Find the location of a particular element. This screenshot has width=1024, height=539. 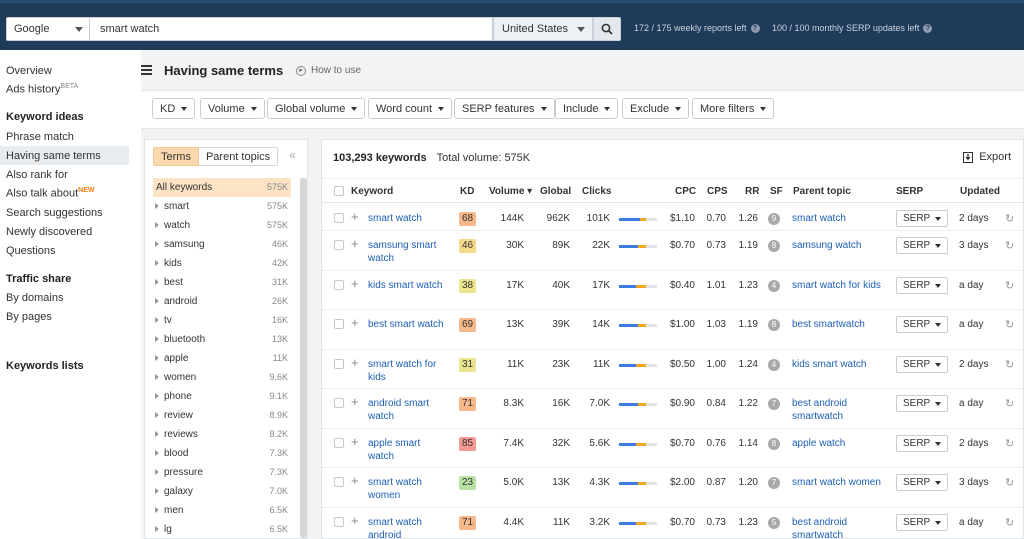

country-select: United States is located at coordinates (543, 29).